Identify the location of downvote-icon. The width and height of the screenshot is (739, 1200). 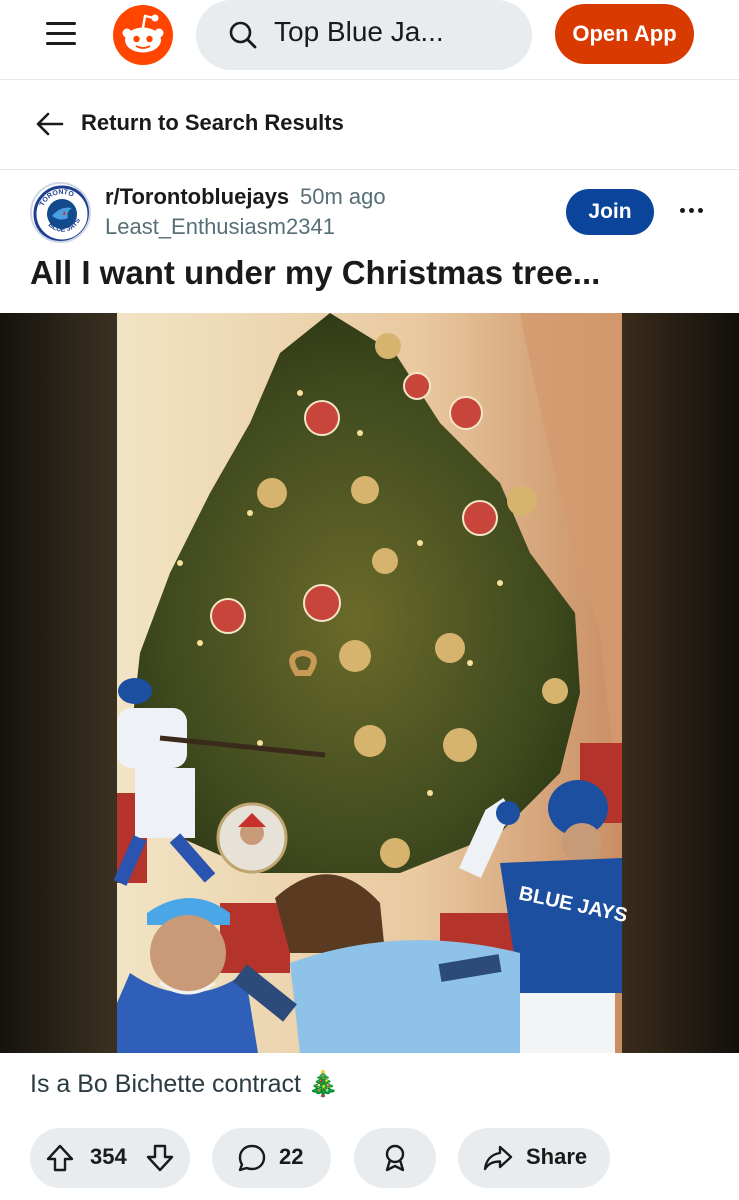
(160, 1158).